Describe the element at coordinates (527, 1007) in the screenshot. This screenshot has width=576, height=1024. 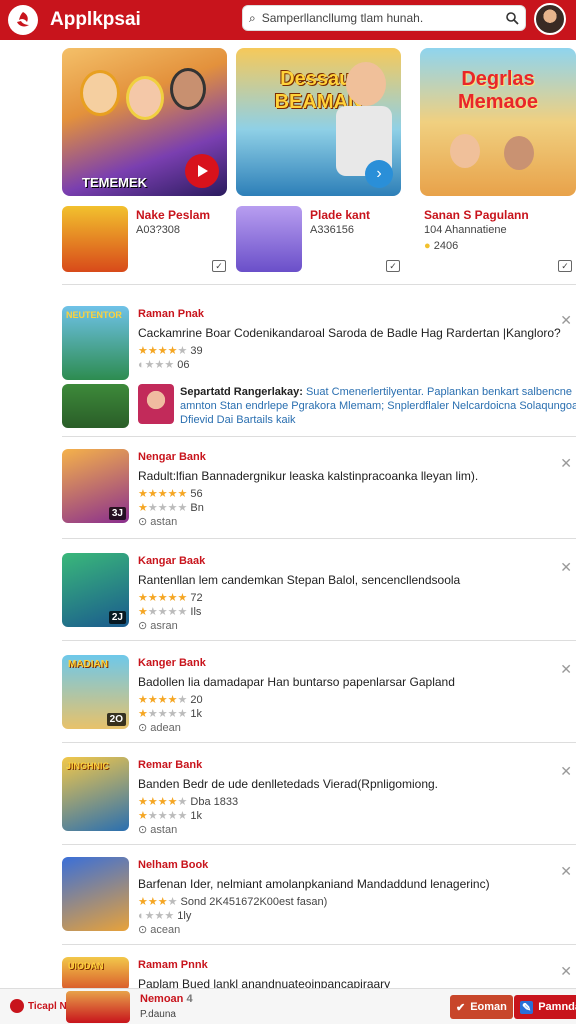
I see `edit-icon: ✎` at that location.